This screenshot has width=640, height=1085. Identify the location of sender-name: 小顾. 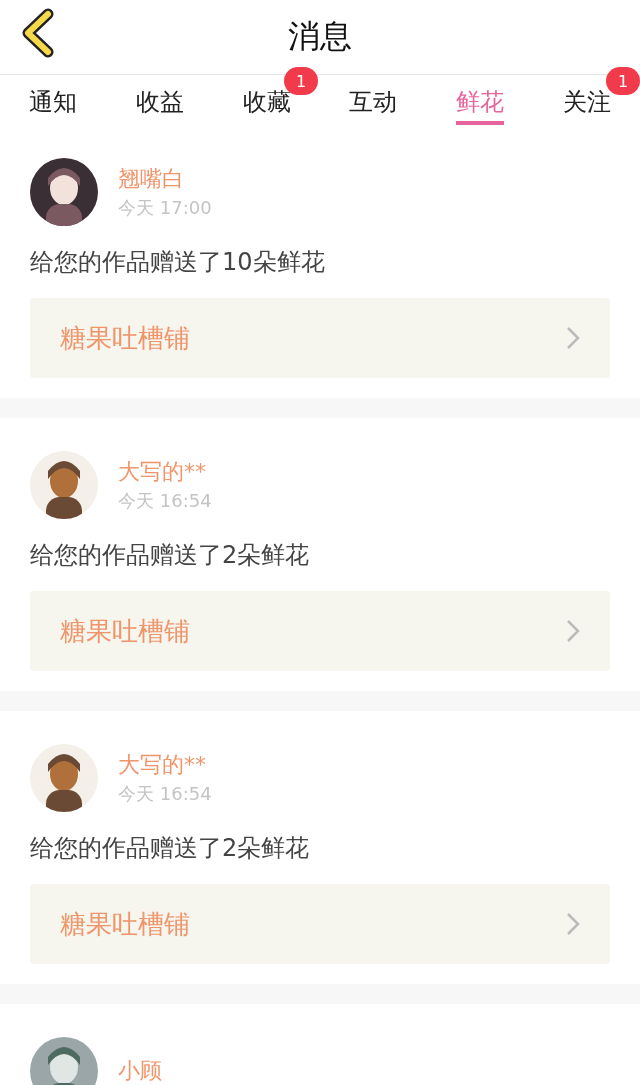
(140, 1070).